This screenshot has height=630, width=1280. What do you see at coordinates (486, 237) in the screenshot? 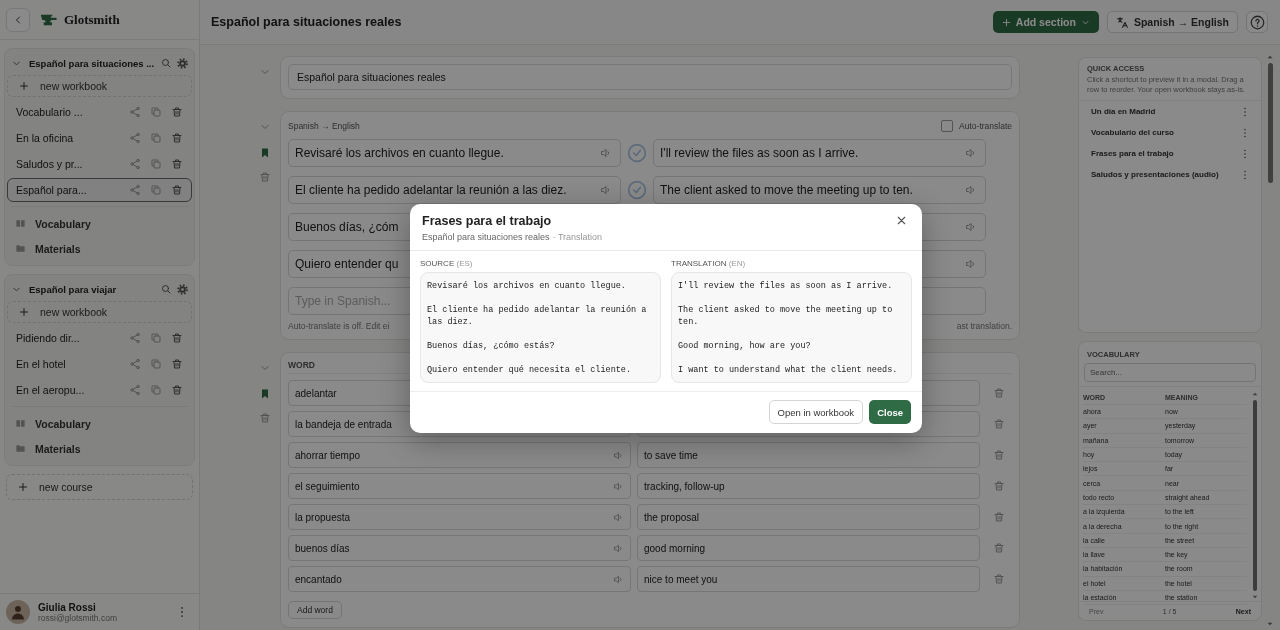
I see `dialog-subtitle: Español para situaciones reales` at bounding box center [486, 237].